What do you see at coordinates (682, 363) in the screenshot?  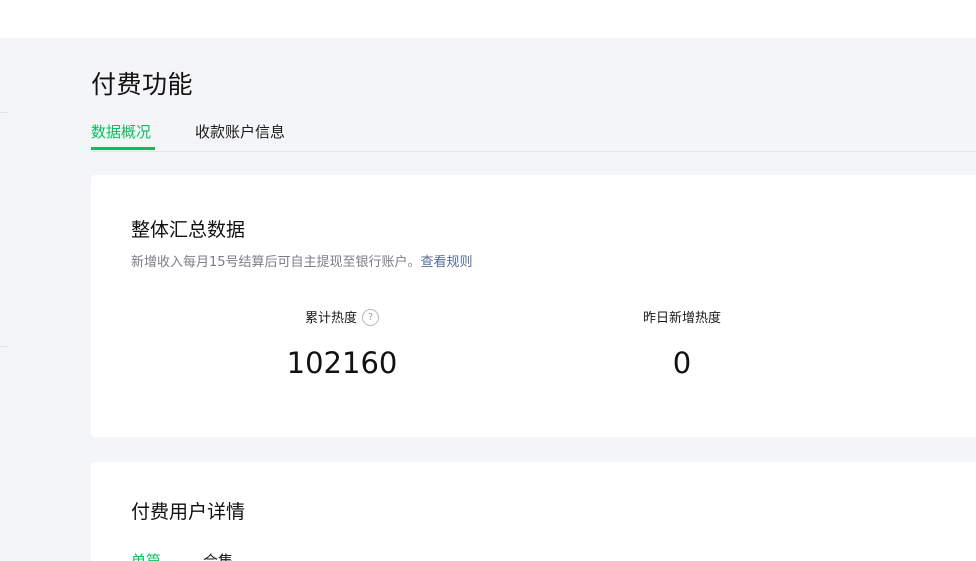 I see `stat-value: 0` at bounding box center [682, 363].